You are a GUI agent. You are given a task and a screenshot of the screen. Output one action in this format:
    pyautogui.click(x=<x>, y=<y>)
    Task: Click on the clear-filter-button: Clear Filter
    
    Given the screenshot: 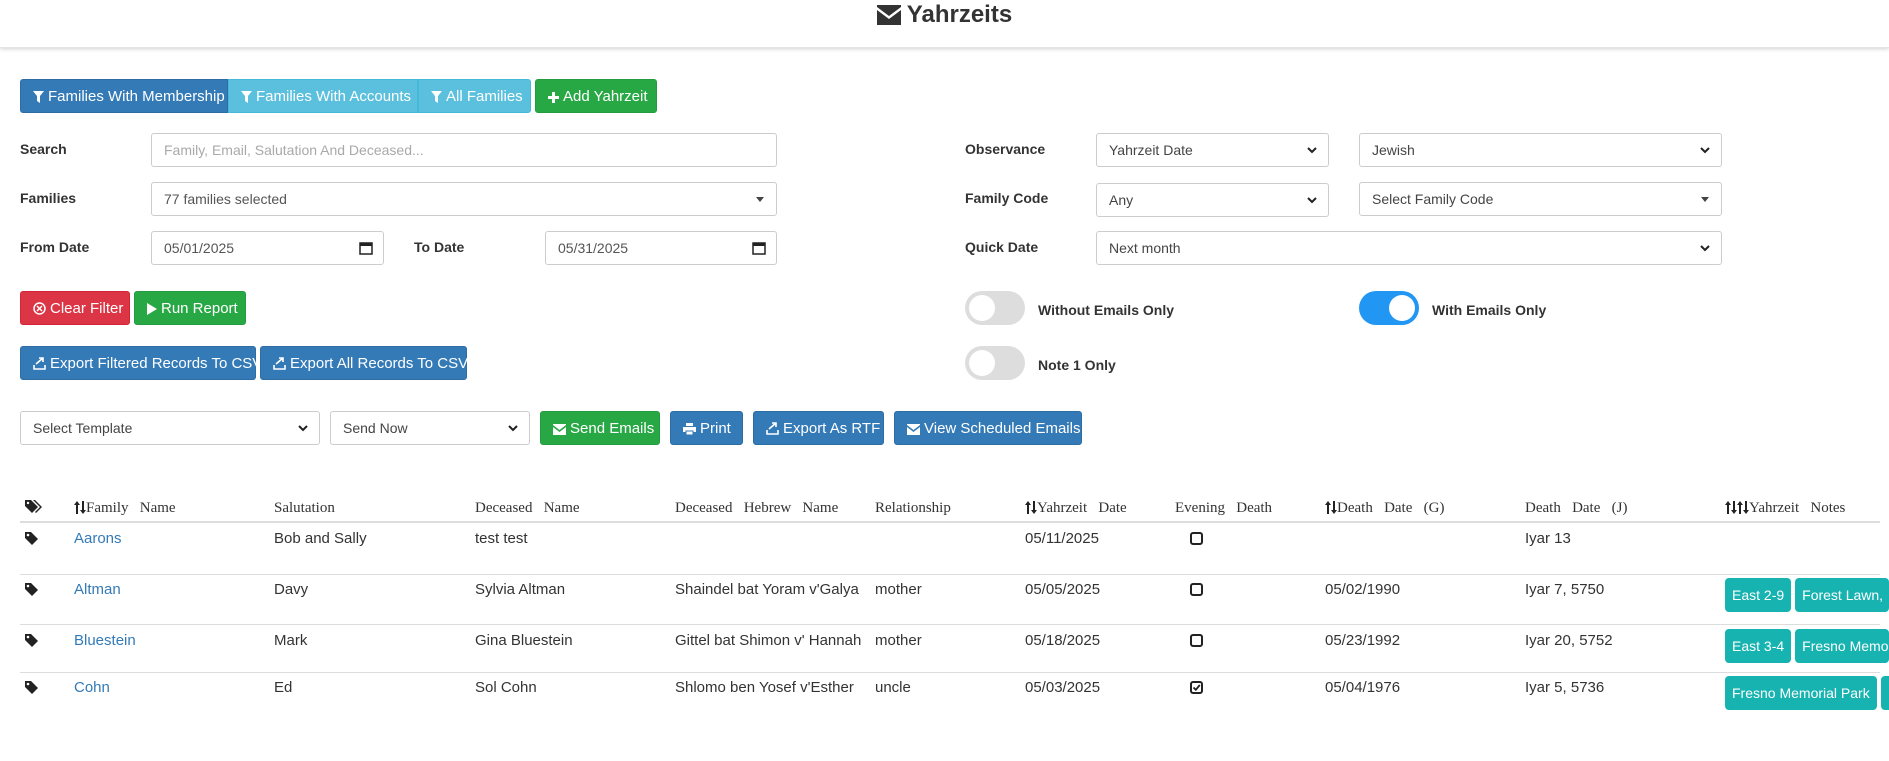 What is the action you would take?
    pyautogui.click(x=75, y=308)
    